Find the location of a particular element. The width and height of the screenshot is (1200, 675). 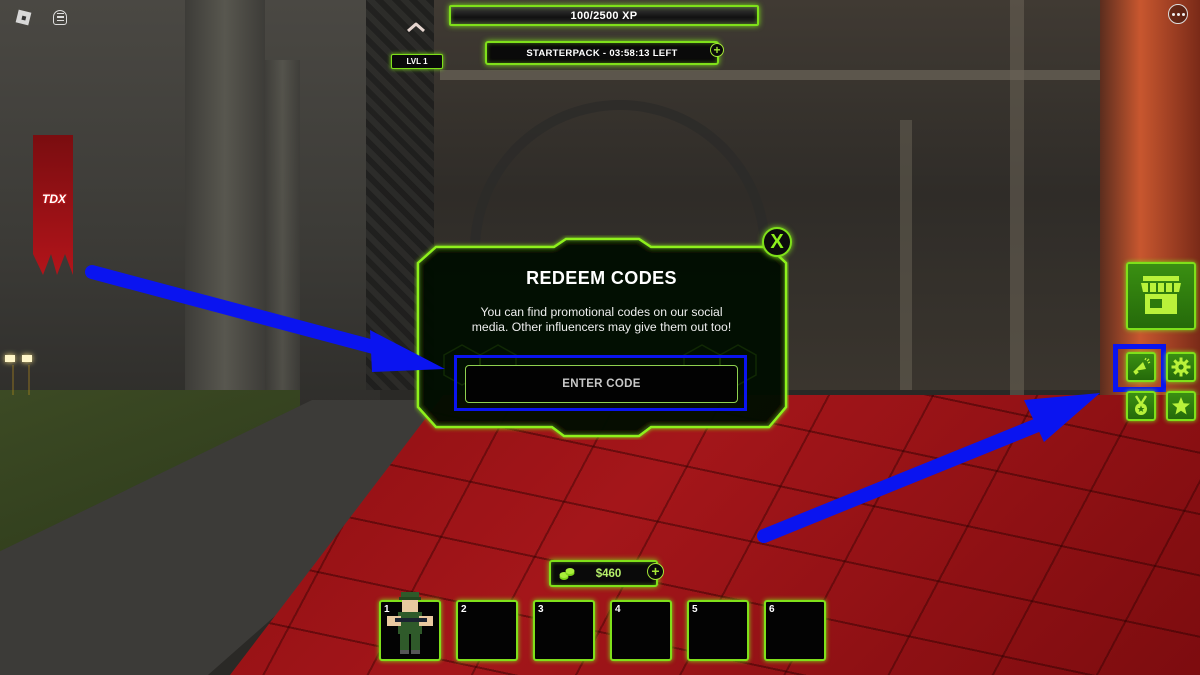

gear-icon is located at coordinates (1181, 367).